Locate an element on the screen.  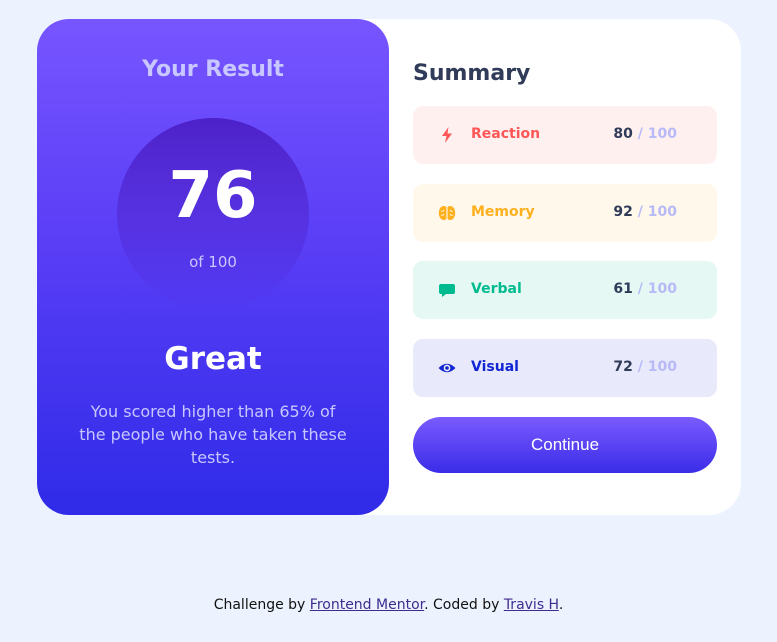
summary-row-score: 92 / 100 is located at coordinates (645, 212).